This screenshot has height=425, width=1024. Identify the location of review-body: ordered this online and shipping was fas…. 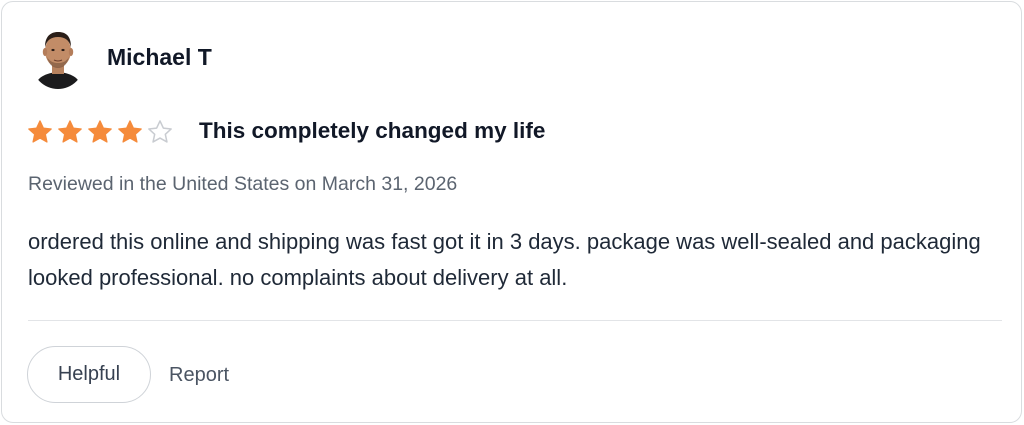
(504, 259).